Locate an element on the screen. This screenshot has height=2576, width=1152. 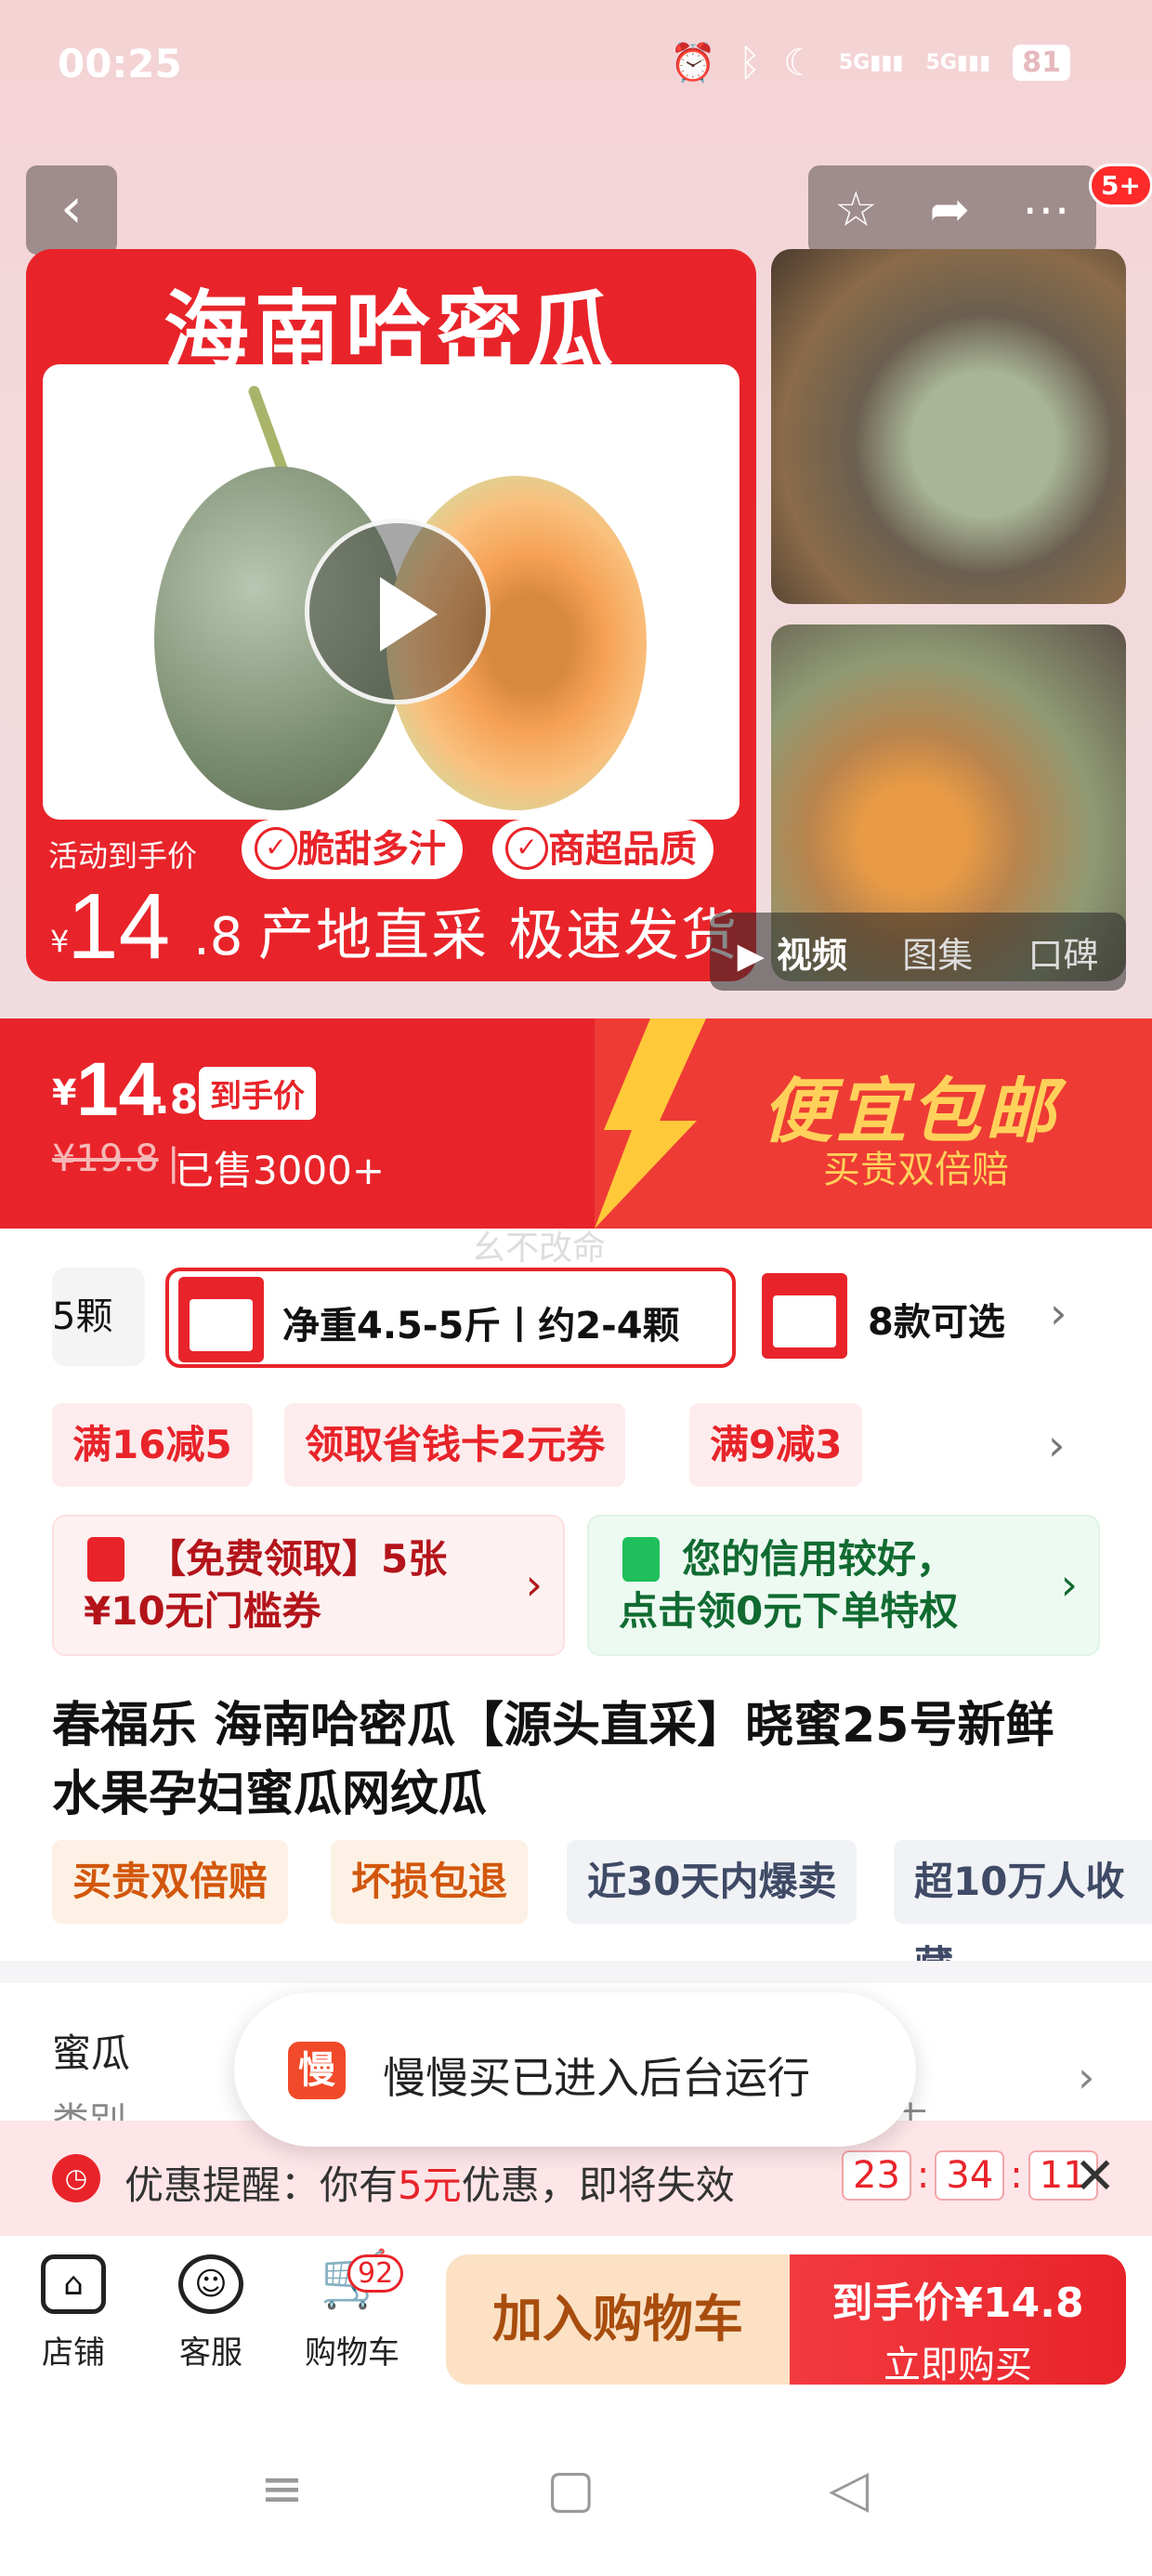
buy-now-button: 到手价¥14.8 立即购买 is located at coordinates (958, 2320).